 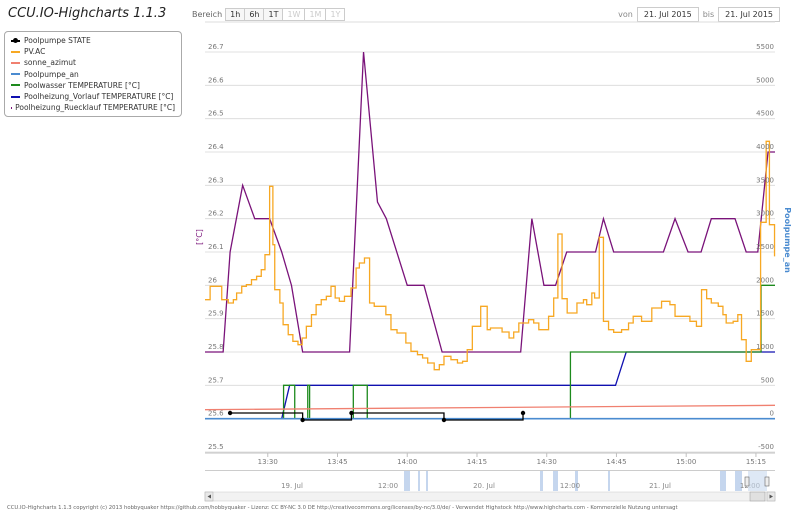 What do you see at coordinates (216, 447) in the screenshot?
I see `left-axis-tick-label: 25.5` at bounding box center [216, 447].